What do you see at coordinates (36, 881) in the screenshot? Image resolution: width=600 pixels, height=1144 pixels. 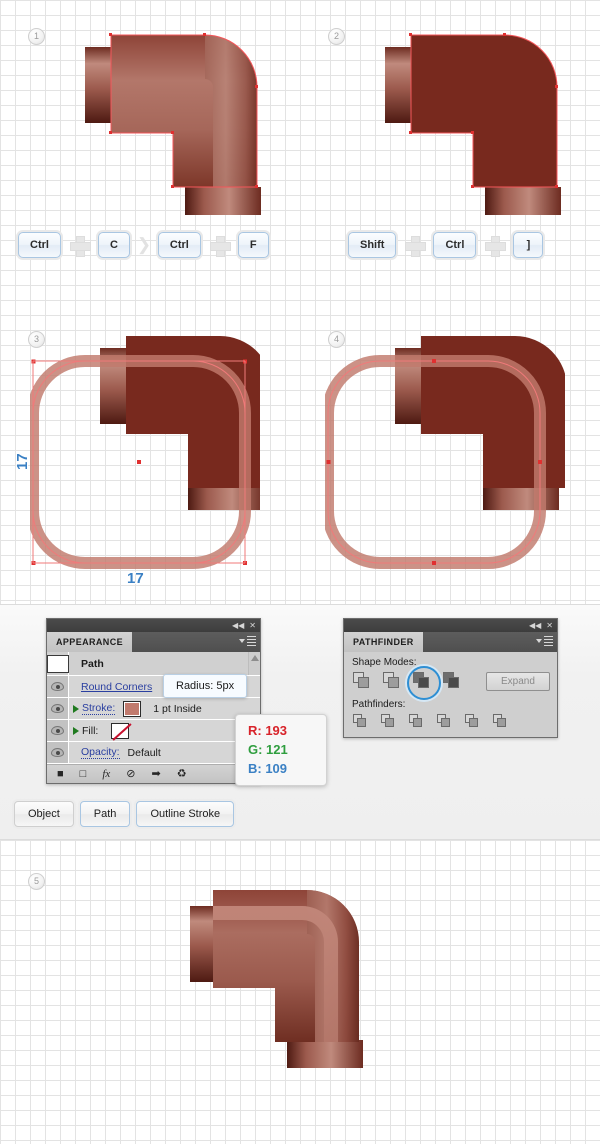 I see `step-badge-5: 5` at bounding box center [36, 881].